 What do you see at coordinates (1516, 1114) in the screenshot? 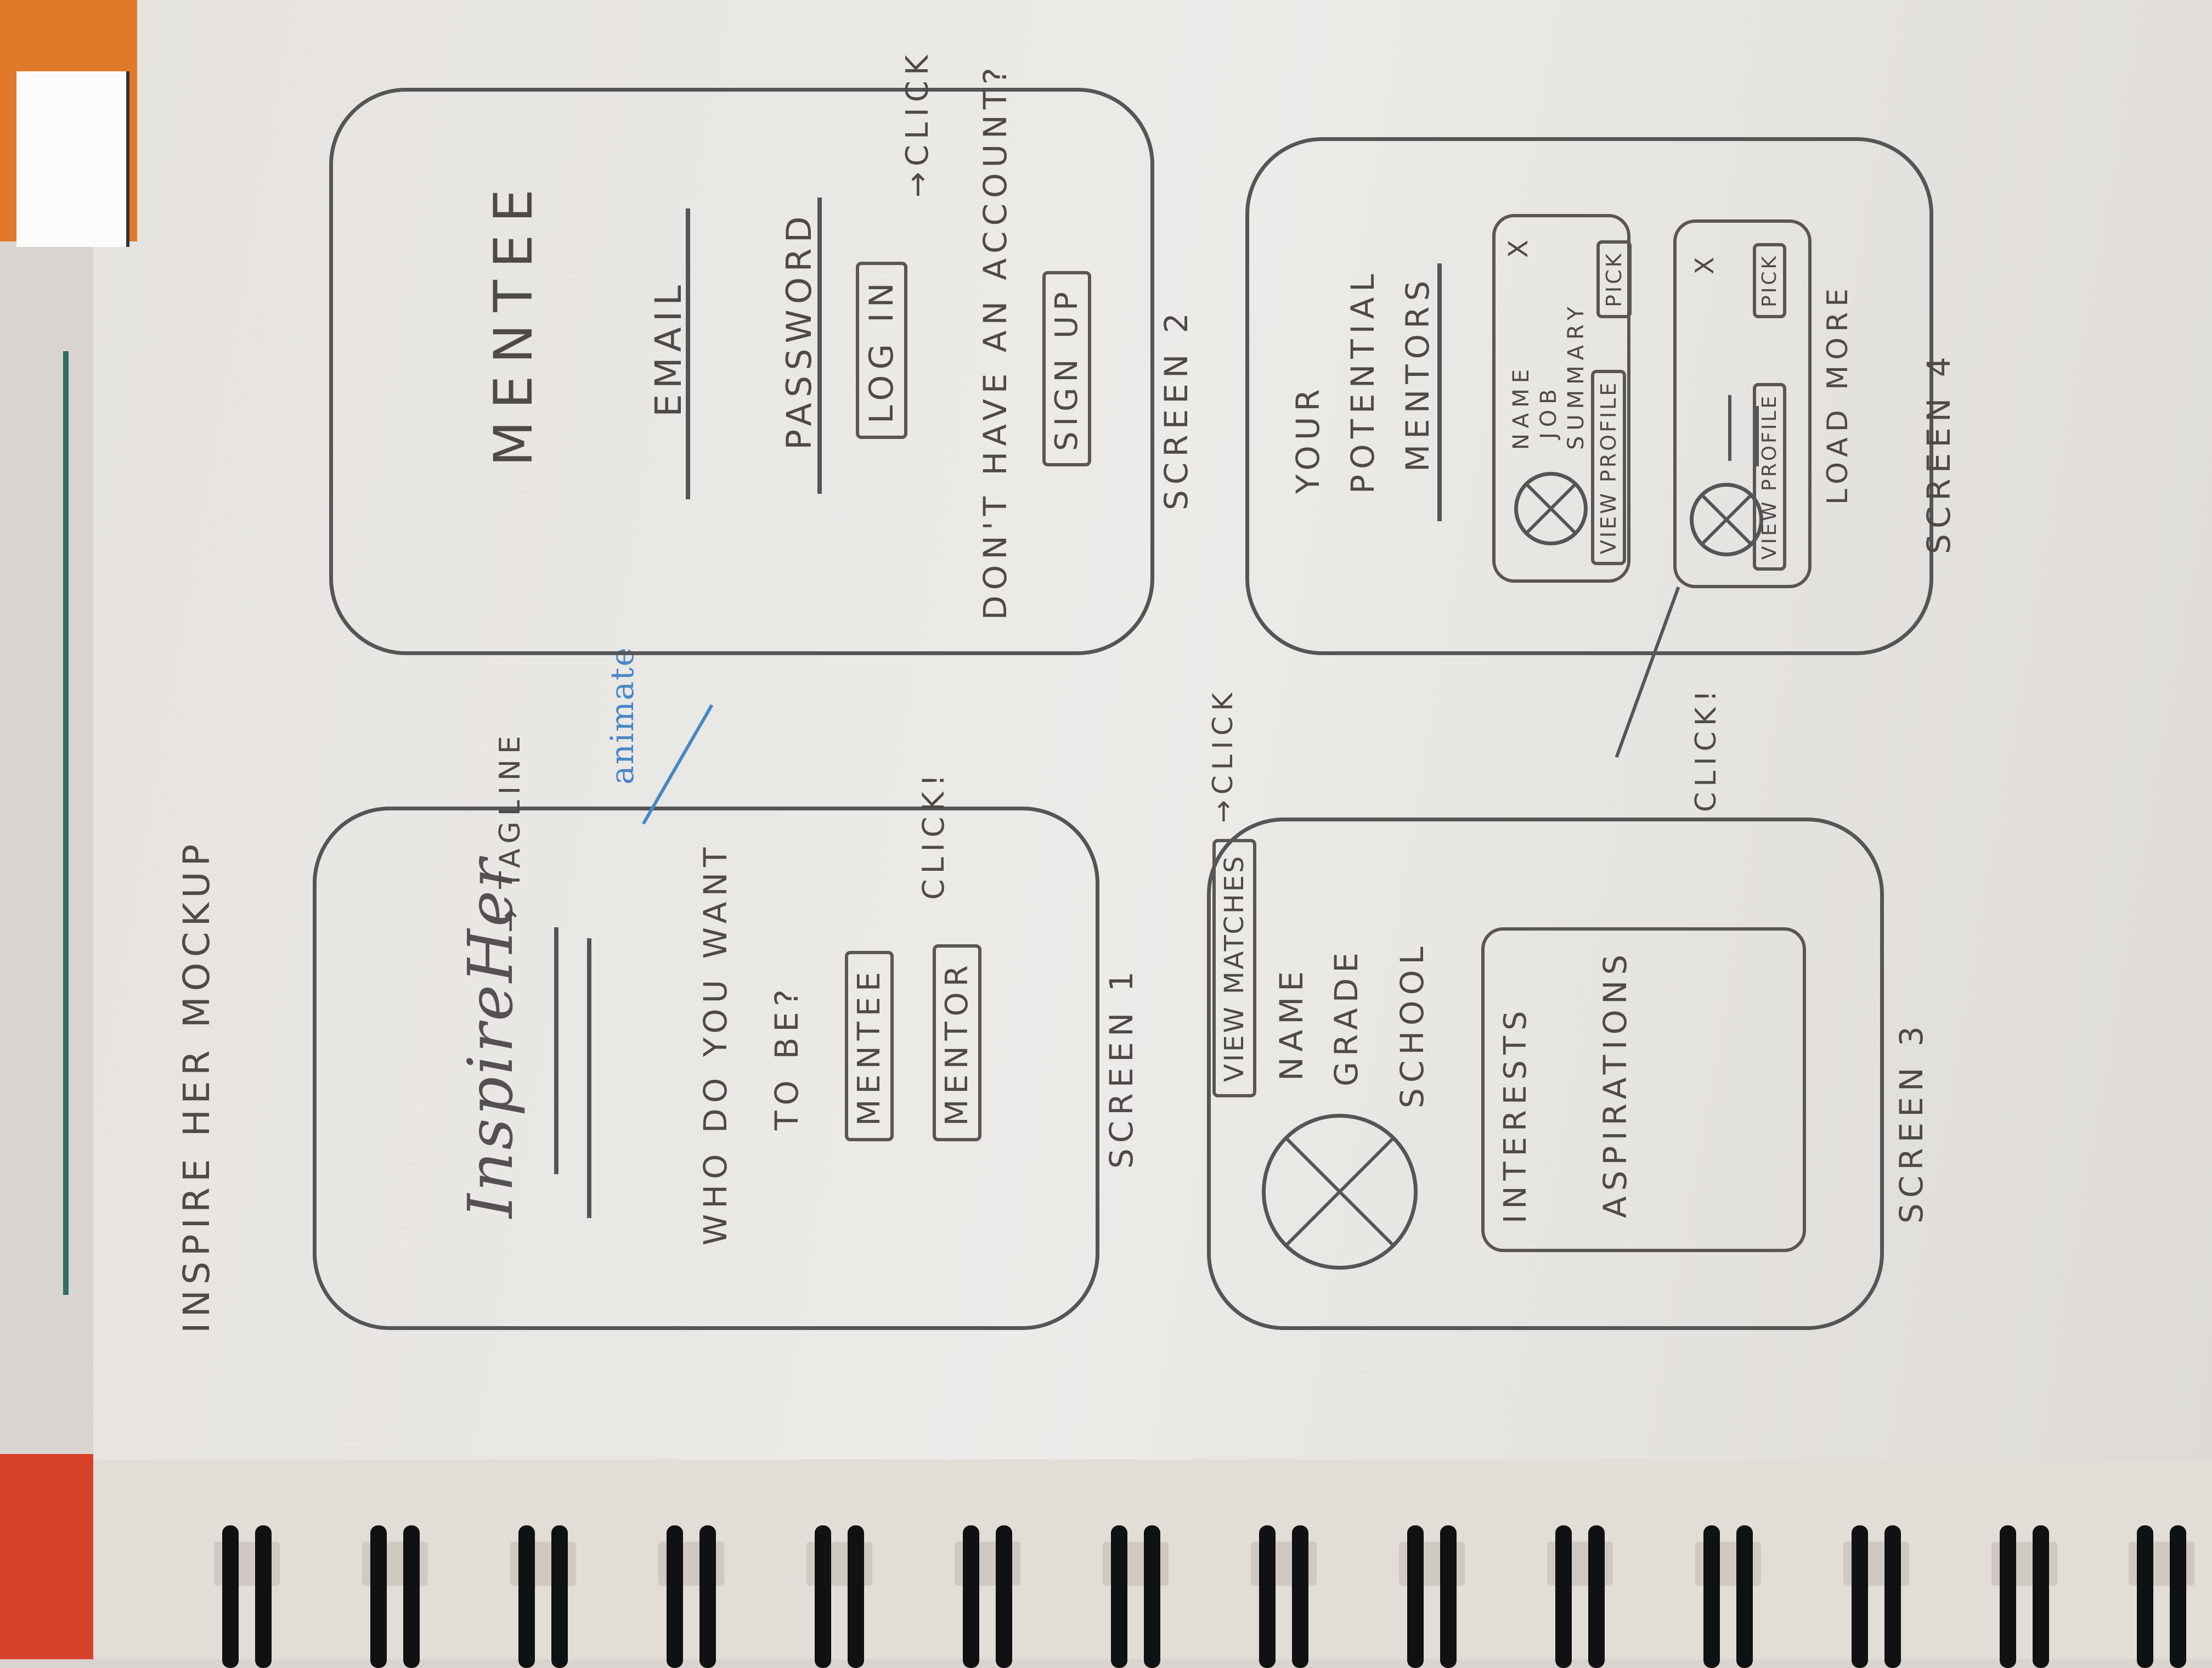
I see `interests-label: INTERESTS` at bounding box center [1516, 1114].